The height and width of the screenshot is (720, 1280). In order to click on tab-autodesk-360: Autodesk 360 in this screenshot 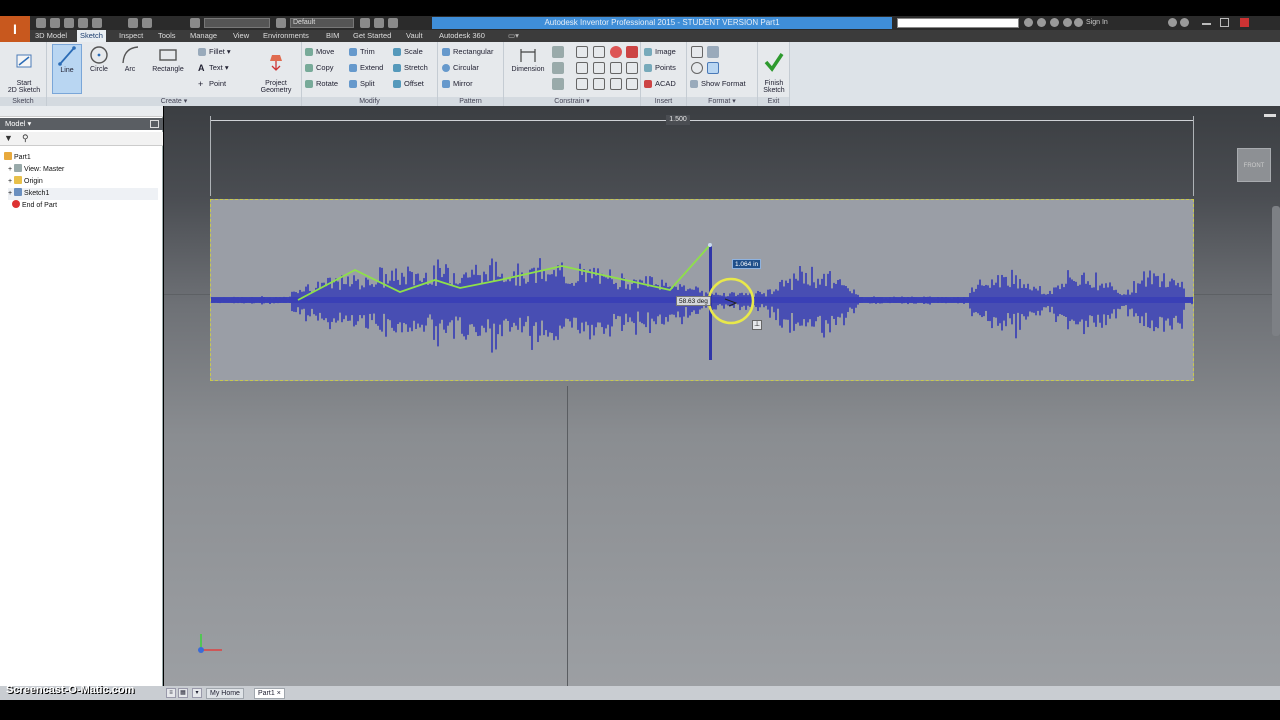, I will do `click(462, 36)`.